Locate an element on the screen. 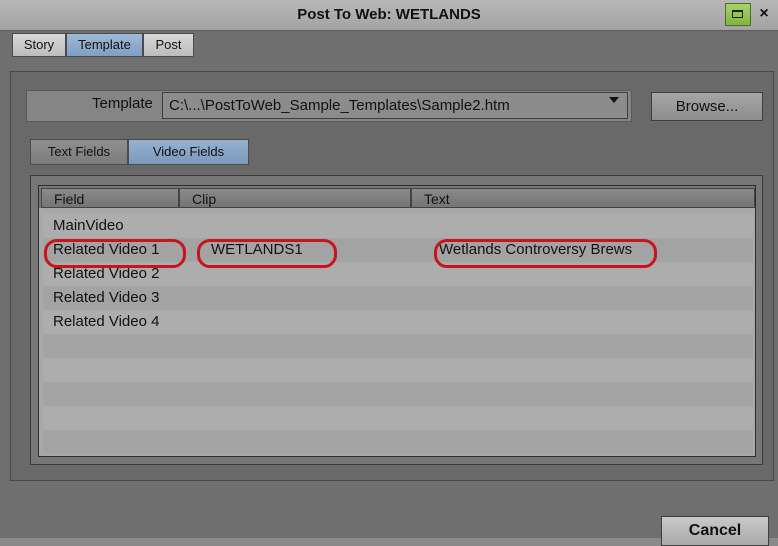 The image size is (778, 546). maximize-button is located at coordinates (738, 14).